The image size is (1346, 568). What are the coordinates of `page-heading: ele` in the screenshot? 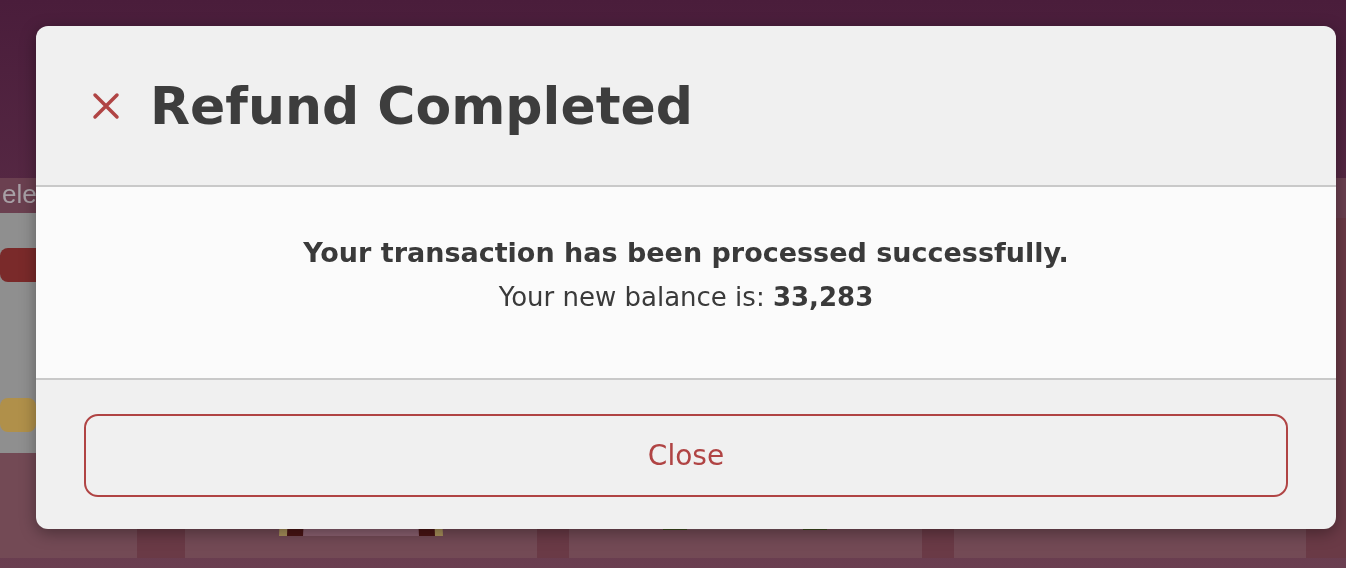 It's located at (19, 194).